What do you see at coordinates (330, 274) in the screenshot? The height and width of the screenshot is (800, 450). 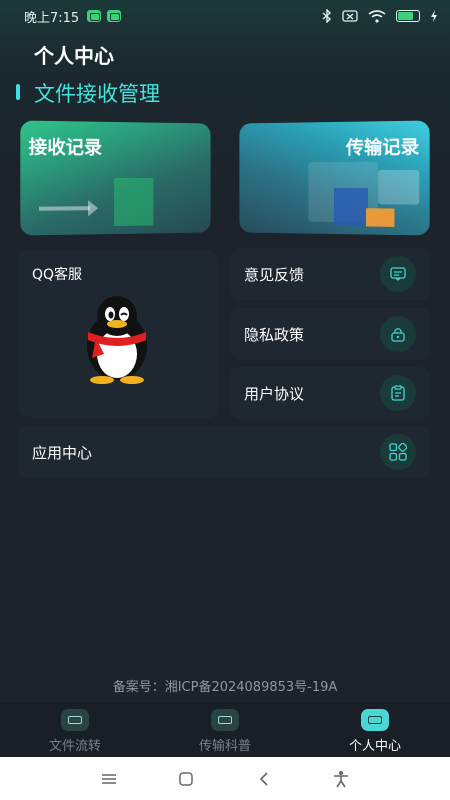 I see `feedback-item: 意见反馈` at bounding box center [330, 274].